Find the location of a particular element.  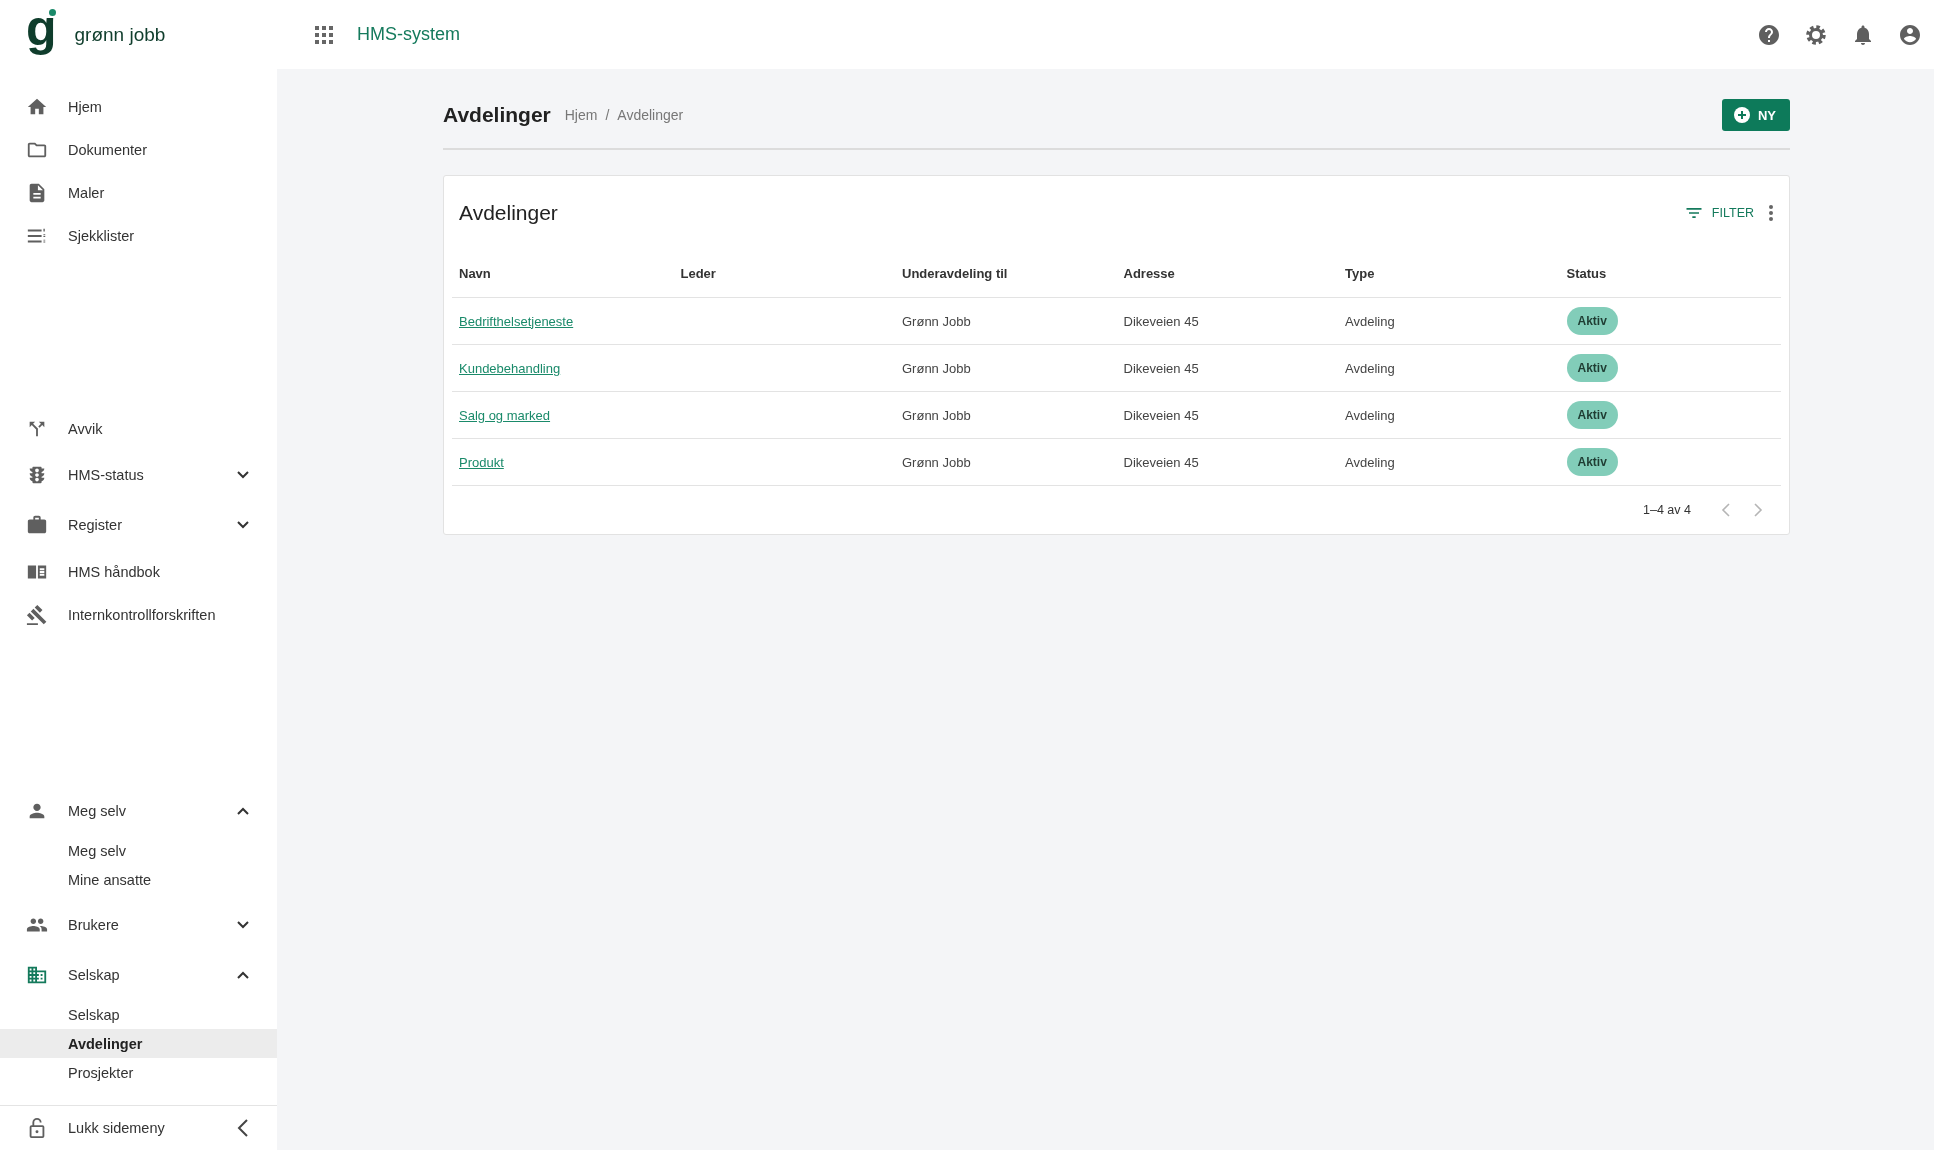

department-link: Kundebehandling is located at coordinates (510, 368).